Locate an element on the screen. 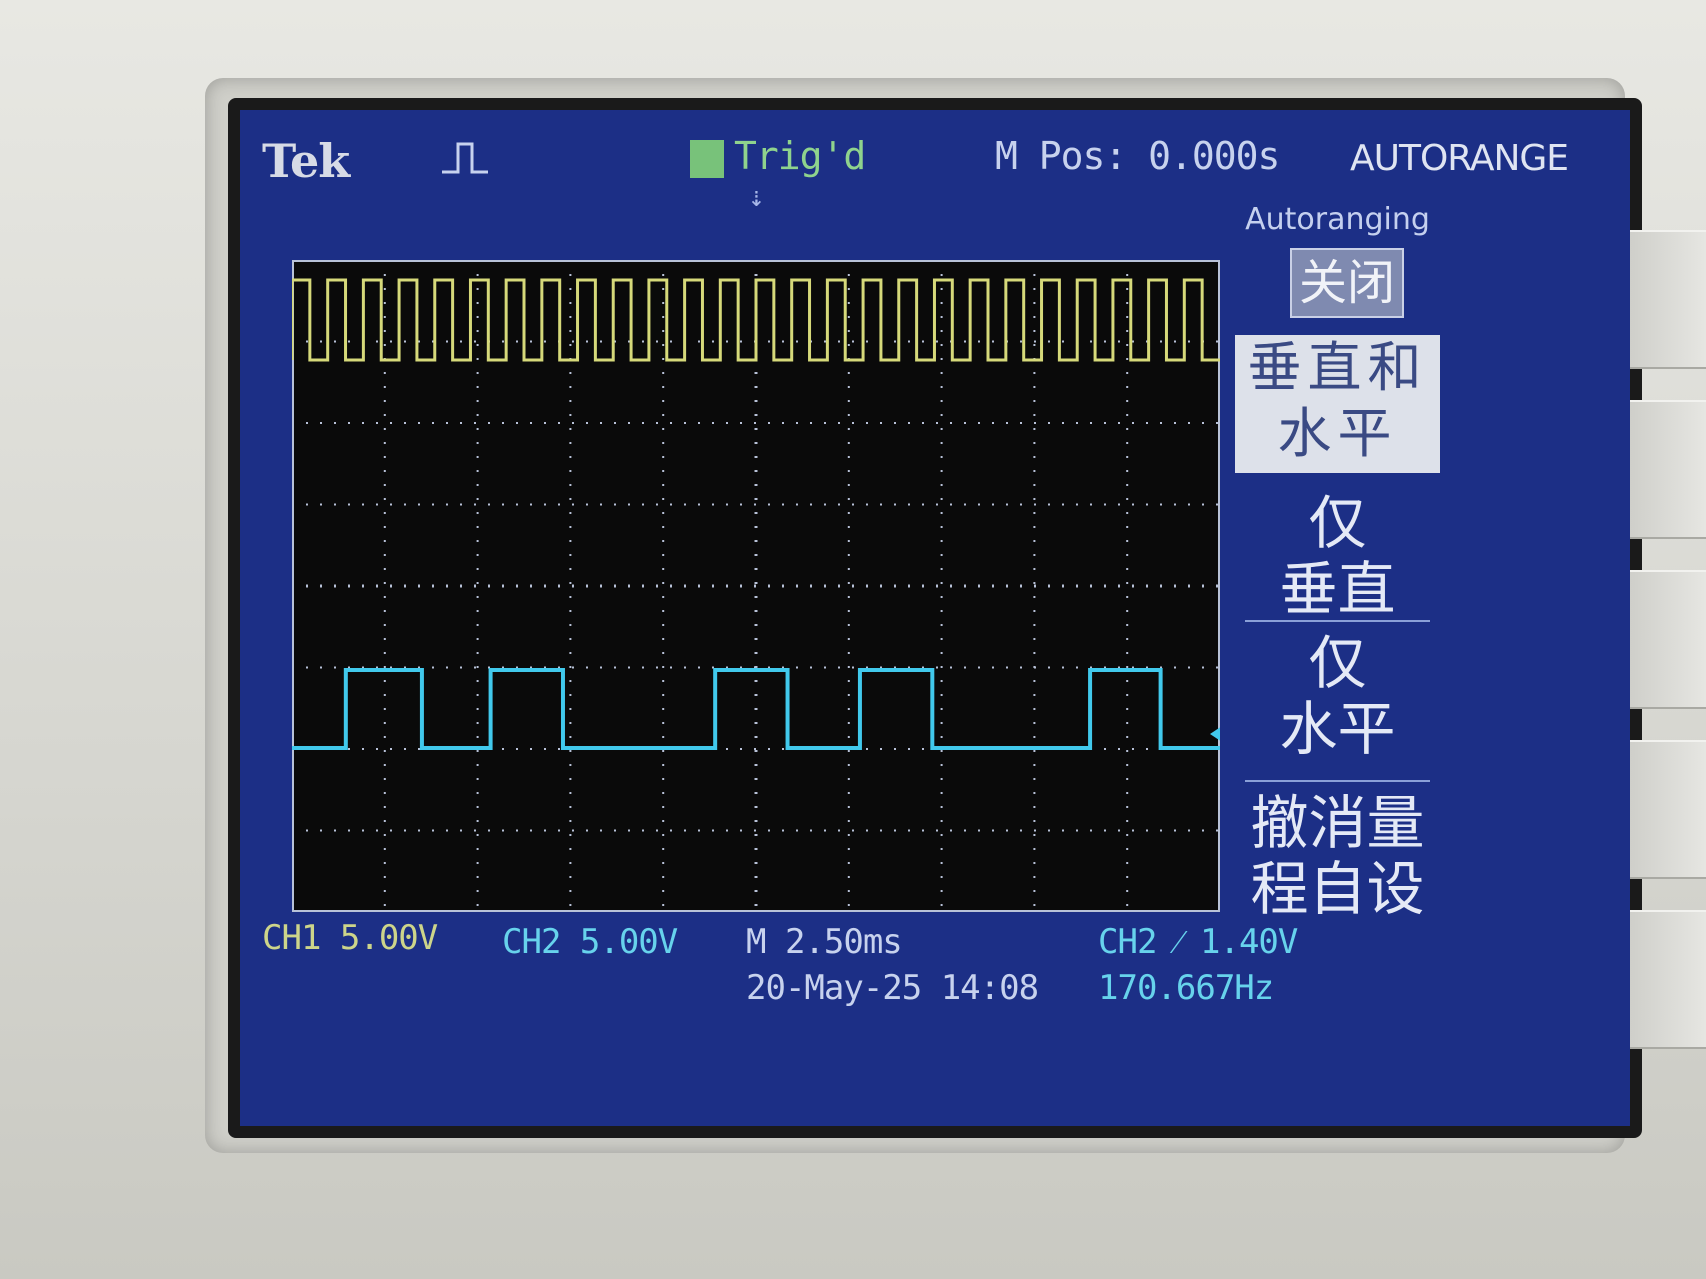  menu-option-undo-autoset: 撤消量 程自设 is located at coordinates (1337, 856).